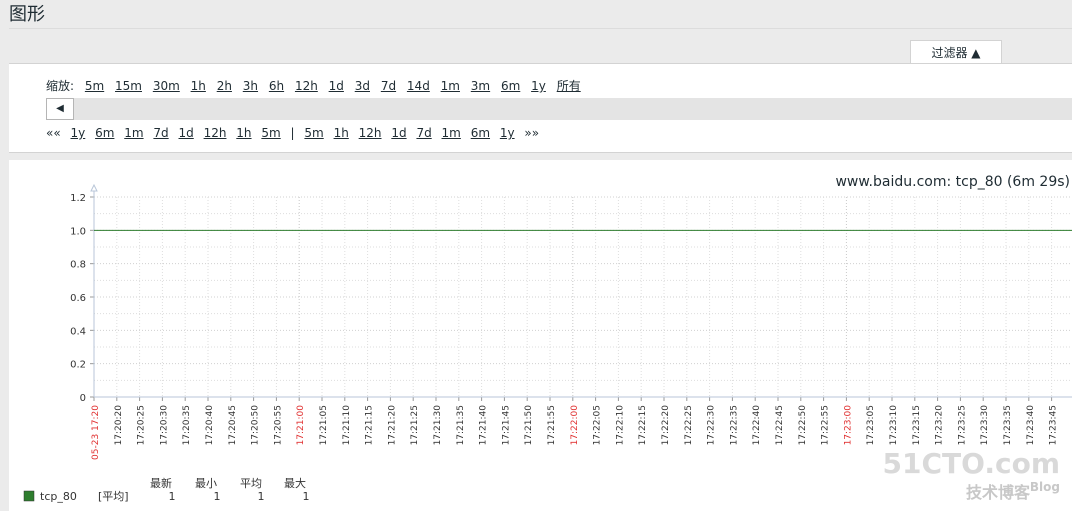 The height and width of the screenshot is (511, 1072). What do you see at coordinates (917, 425) in the screenshot?
I see `x-tick-label: 17:23:15` at bounding box center [917, 425].